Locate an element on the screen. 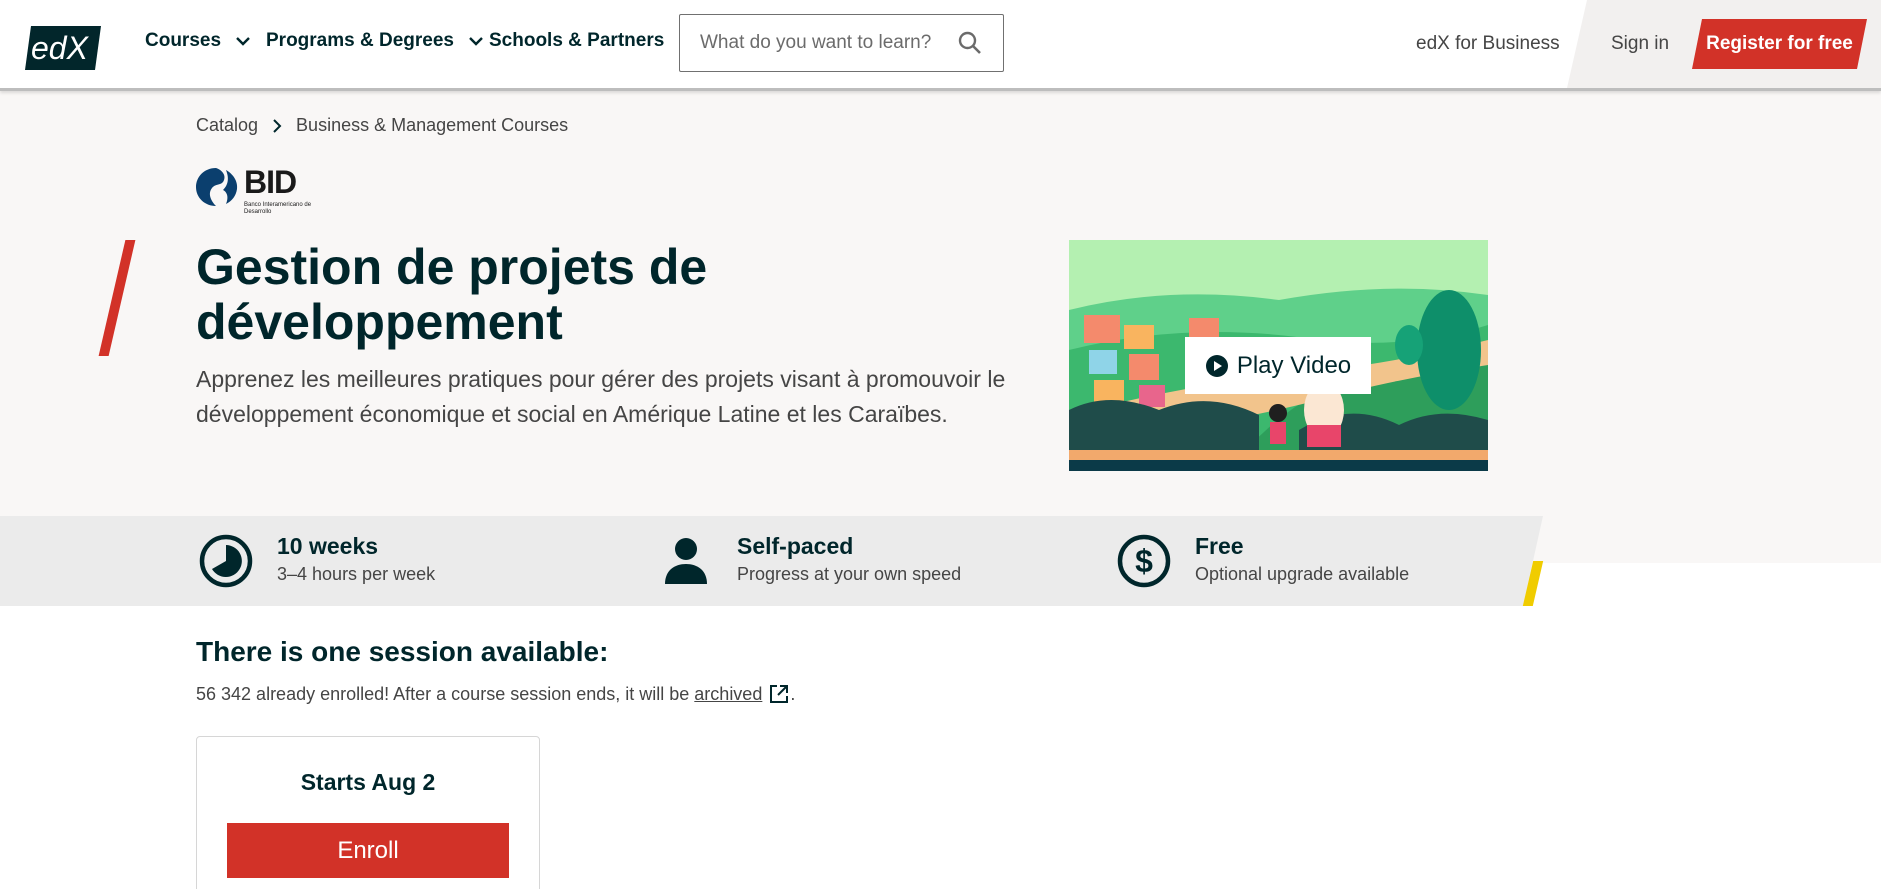  svg-text: edX is located at coordinates (60, 48).